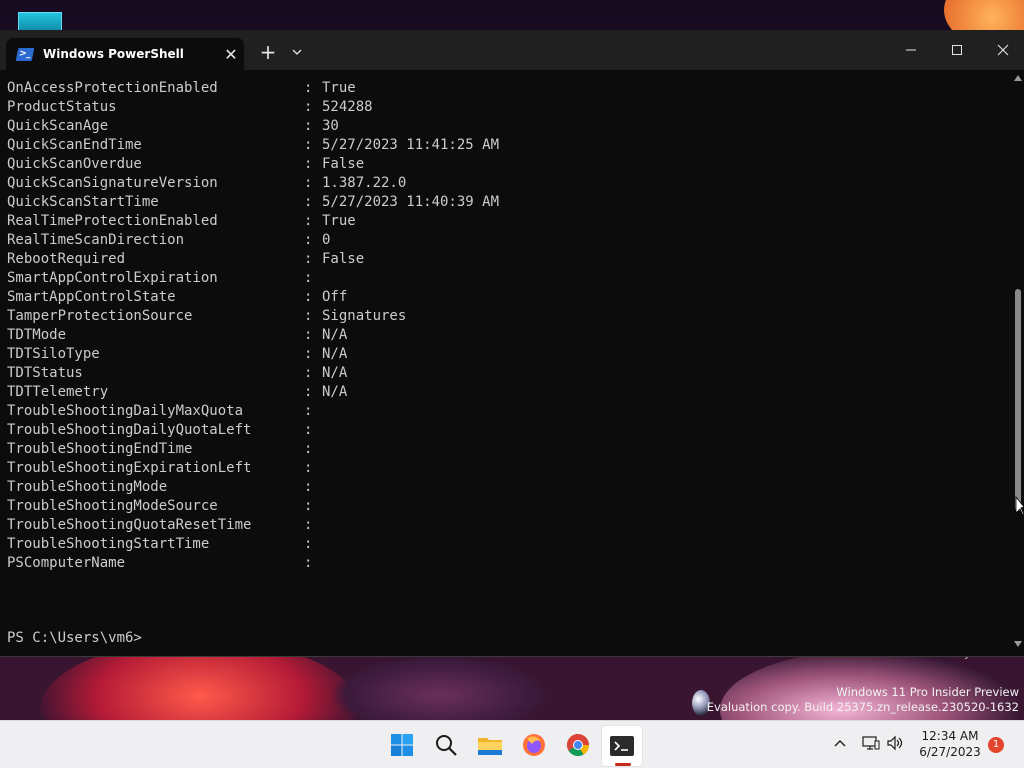  Describe the element at coordinates (87, 487) in the screenshot. I see `property-name: TroubleShootingMode` at that location.